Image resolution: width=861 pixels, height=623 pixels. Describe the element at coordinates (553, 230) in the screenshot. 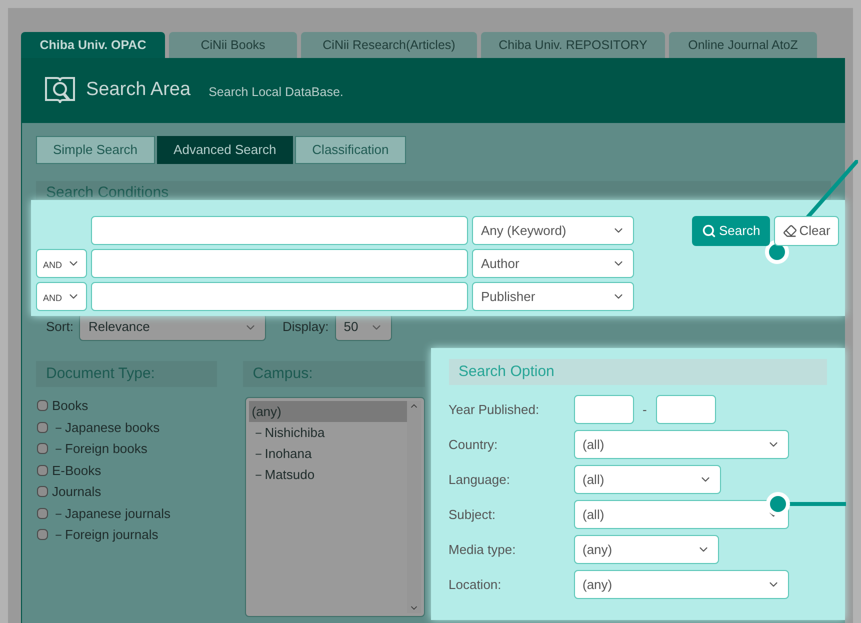

I see `field-select: Any (Keyword)` at that location.